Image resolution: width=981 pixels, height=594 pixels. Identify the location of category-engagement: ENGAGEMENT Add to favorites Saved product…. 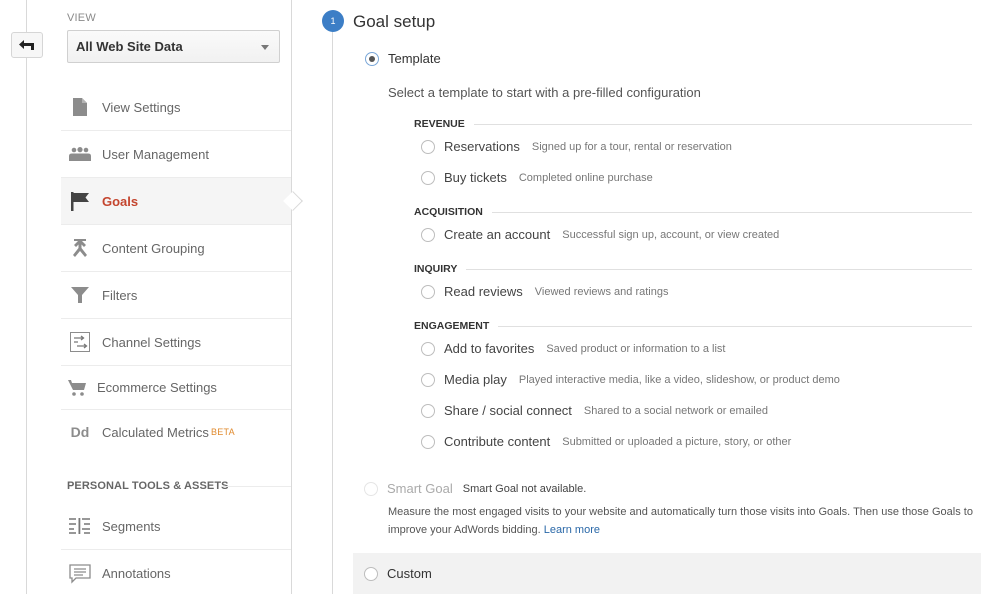
(693, 388).